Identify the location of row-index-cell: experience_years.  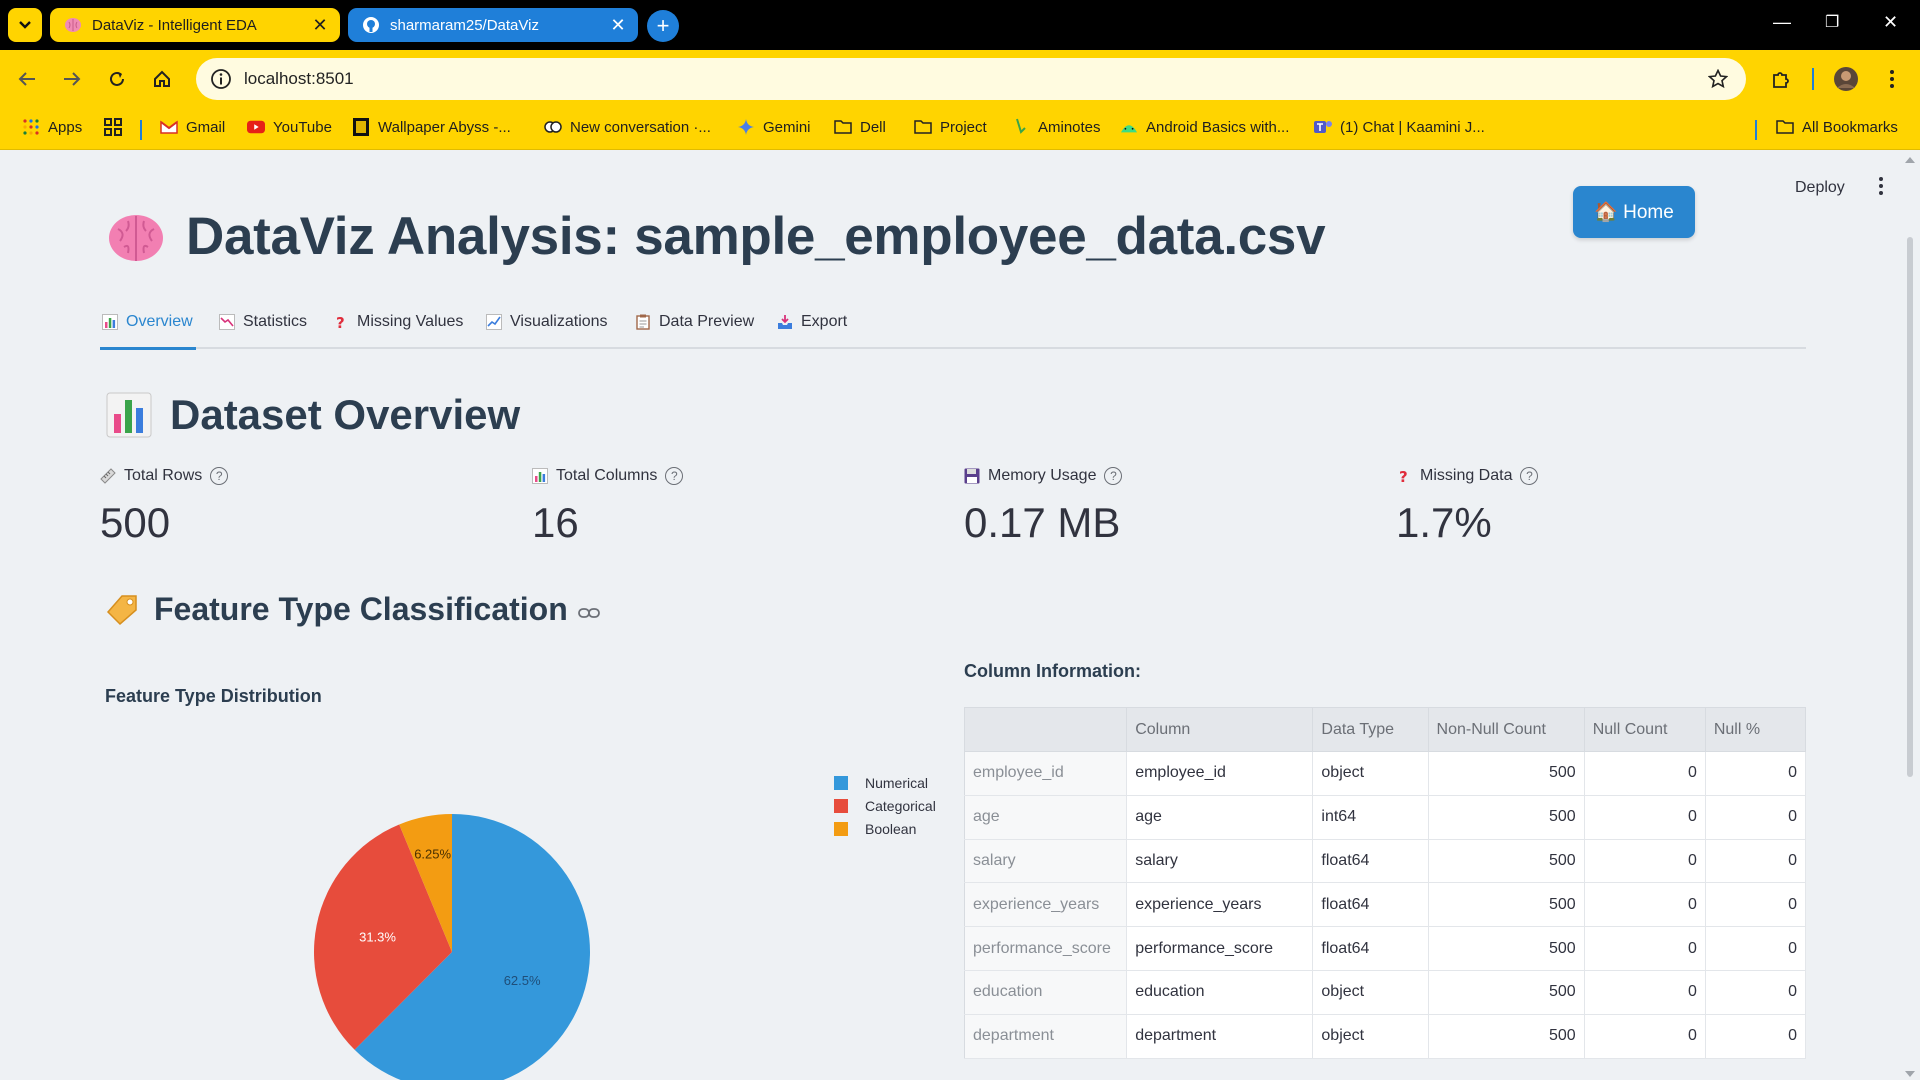
(1046, 905).